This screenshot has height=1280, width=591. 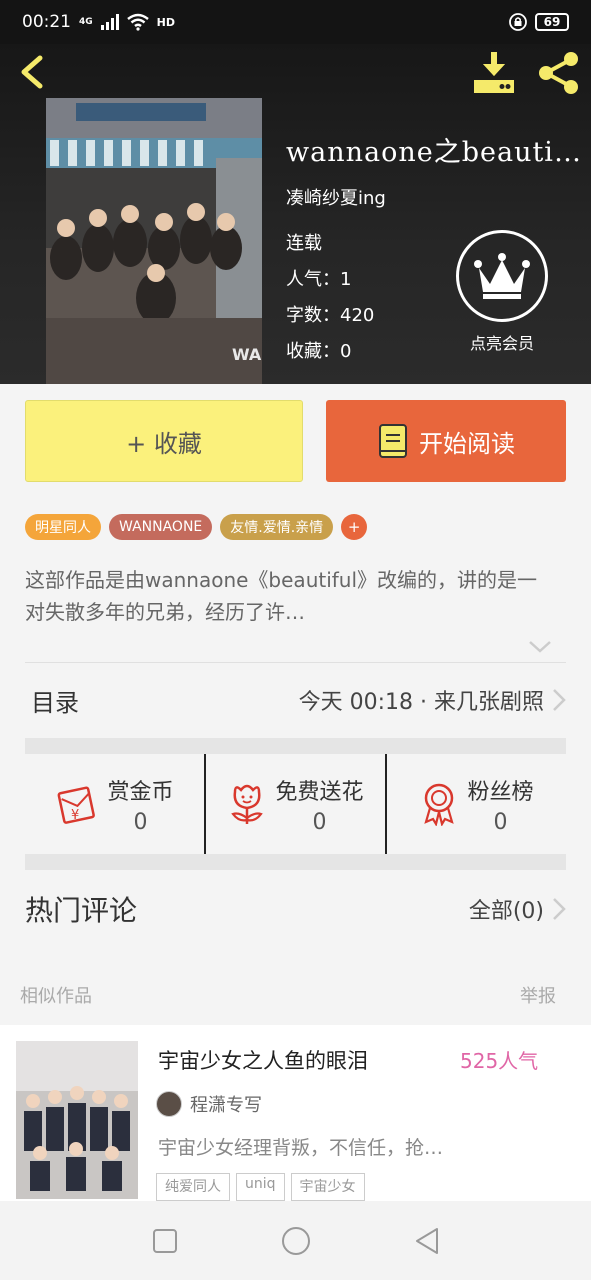 What do you see at coordinates (63, 527) in the screenshot?
I see `tag-item: 明星同人` at bounding box center [63, 527].